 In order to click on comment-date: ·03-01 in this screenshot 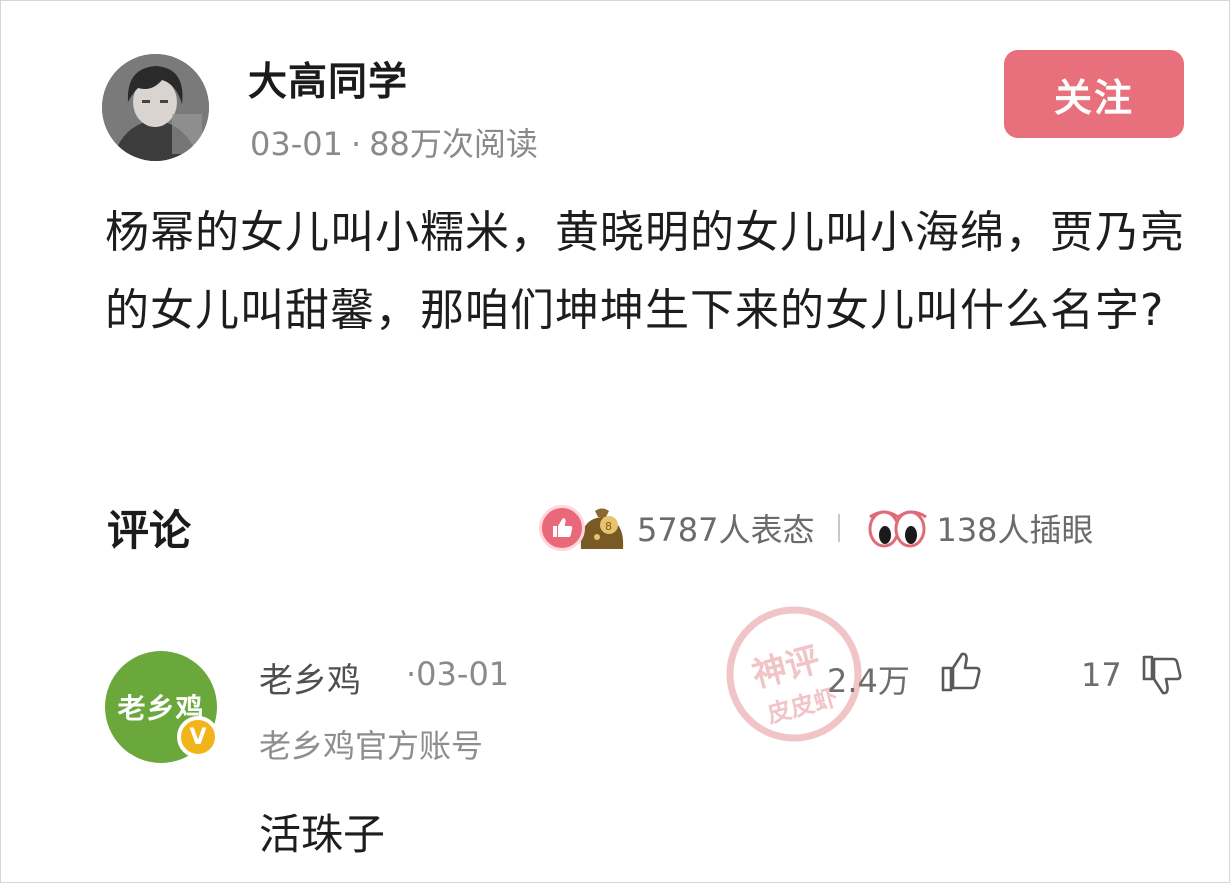, I will do `click(458, 674)`.